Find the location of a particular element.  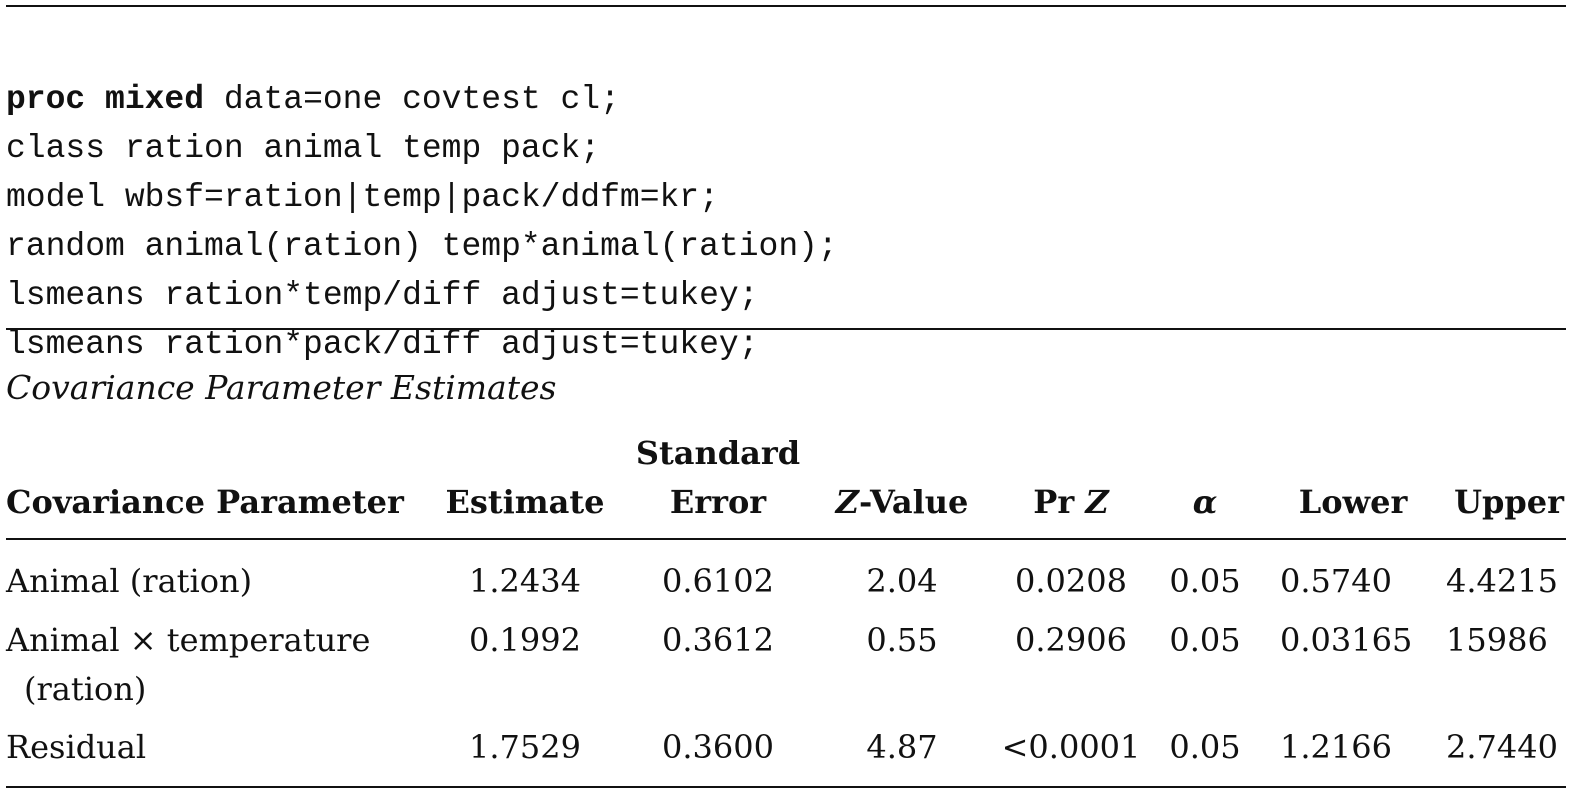

cell-parameter: Animal × temperature is located at coordinates (188, 640).